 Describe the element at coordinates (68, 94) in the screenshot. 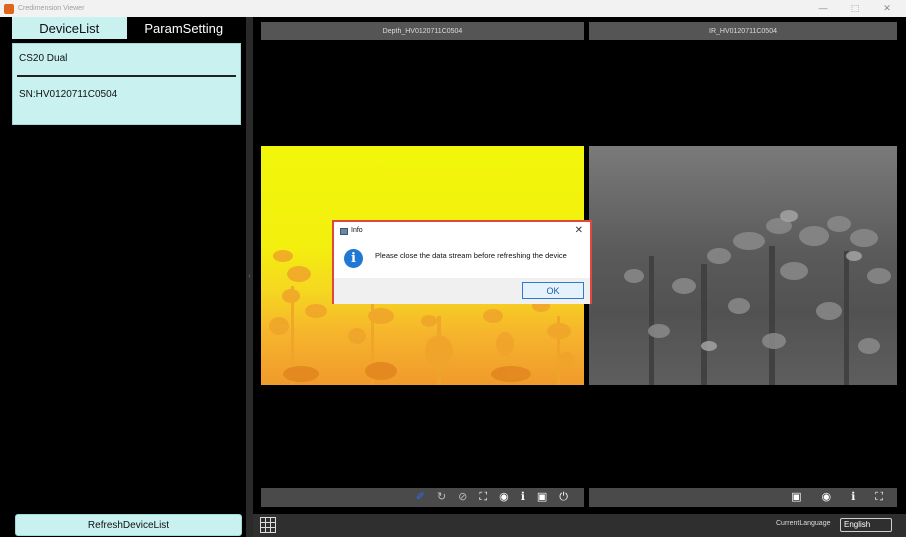

I see `device-serial: SN:HV0120711C0504` at that location.